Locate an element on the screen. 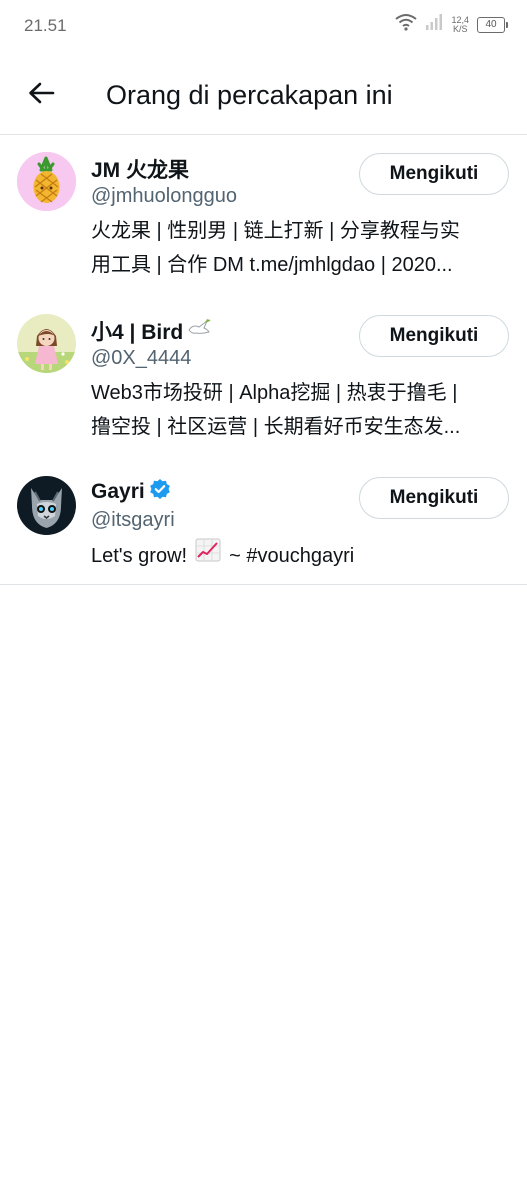 This screenshot has height=1200, width=527. user-name: JM 火龙果 is located at coordinates (140, 169).